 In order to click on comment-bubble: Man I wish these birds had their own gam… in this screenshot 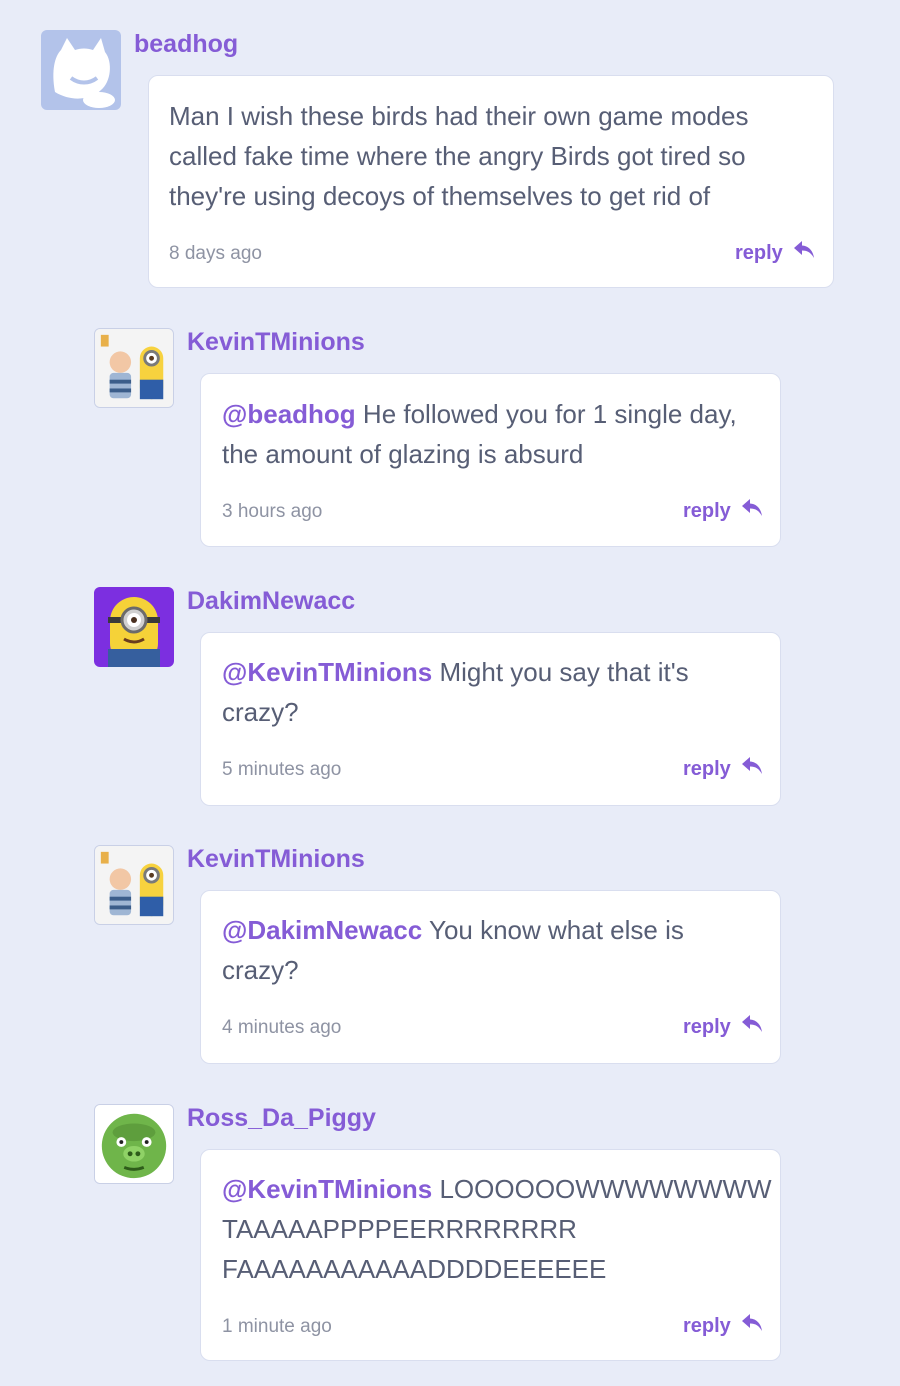, I will do `click(491, 181)`.